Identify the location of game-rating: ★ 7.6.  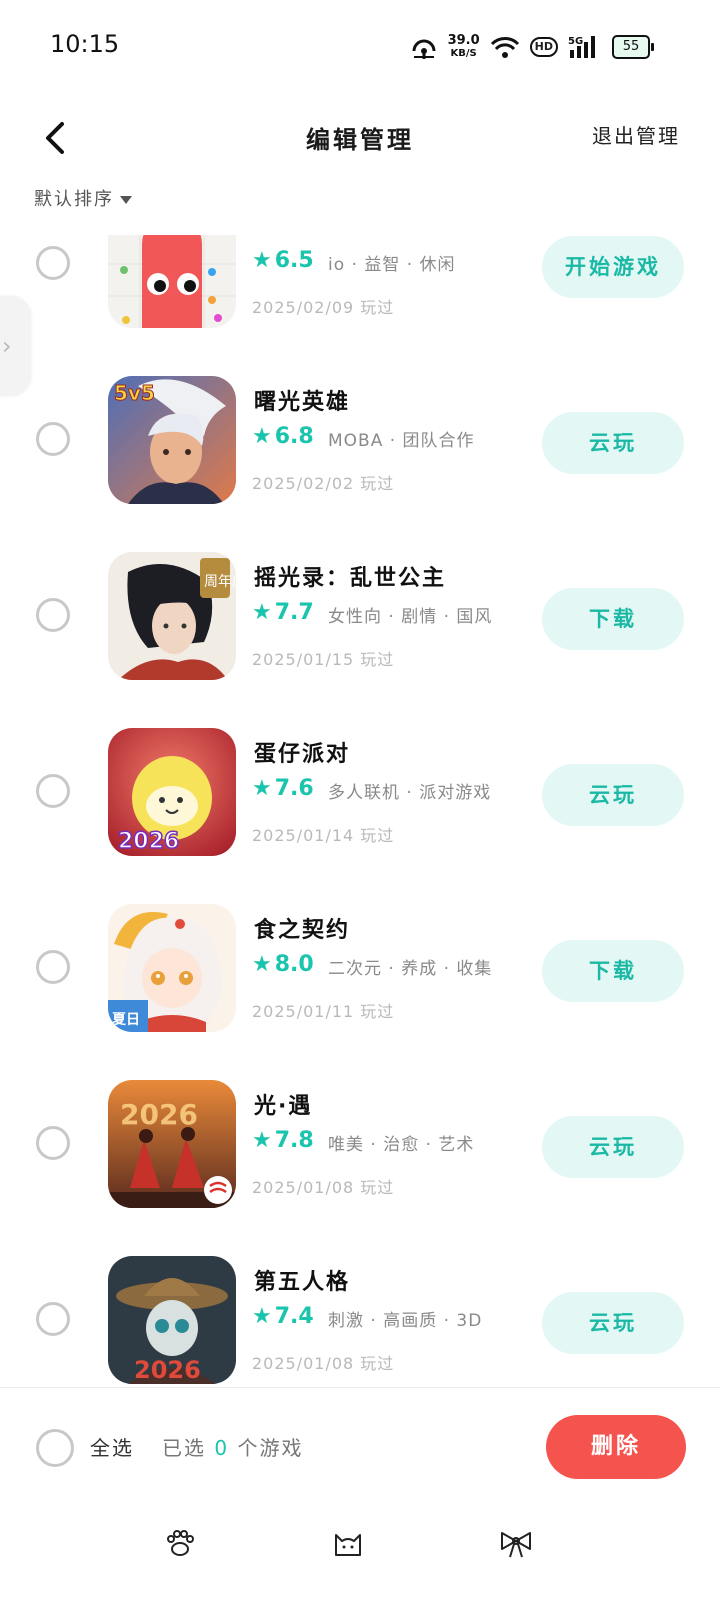
(283, 788).